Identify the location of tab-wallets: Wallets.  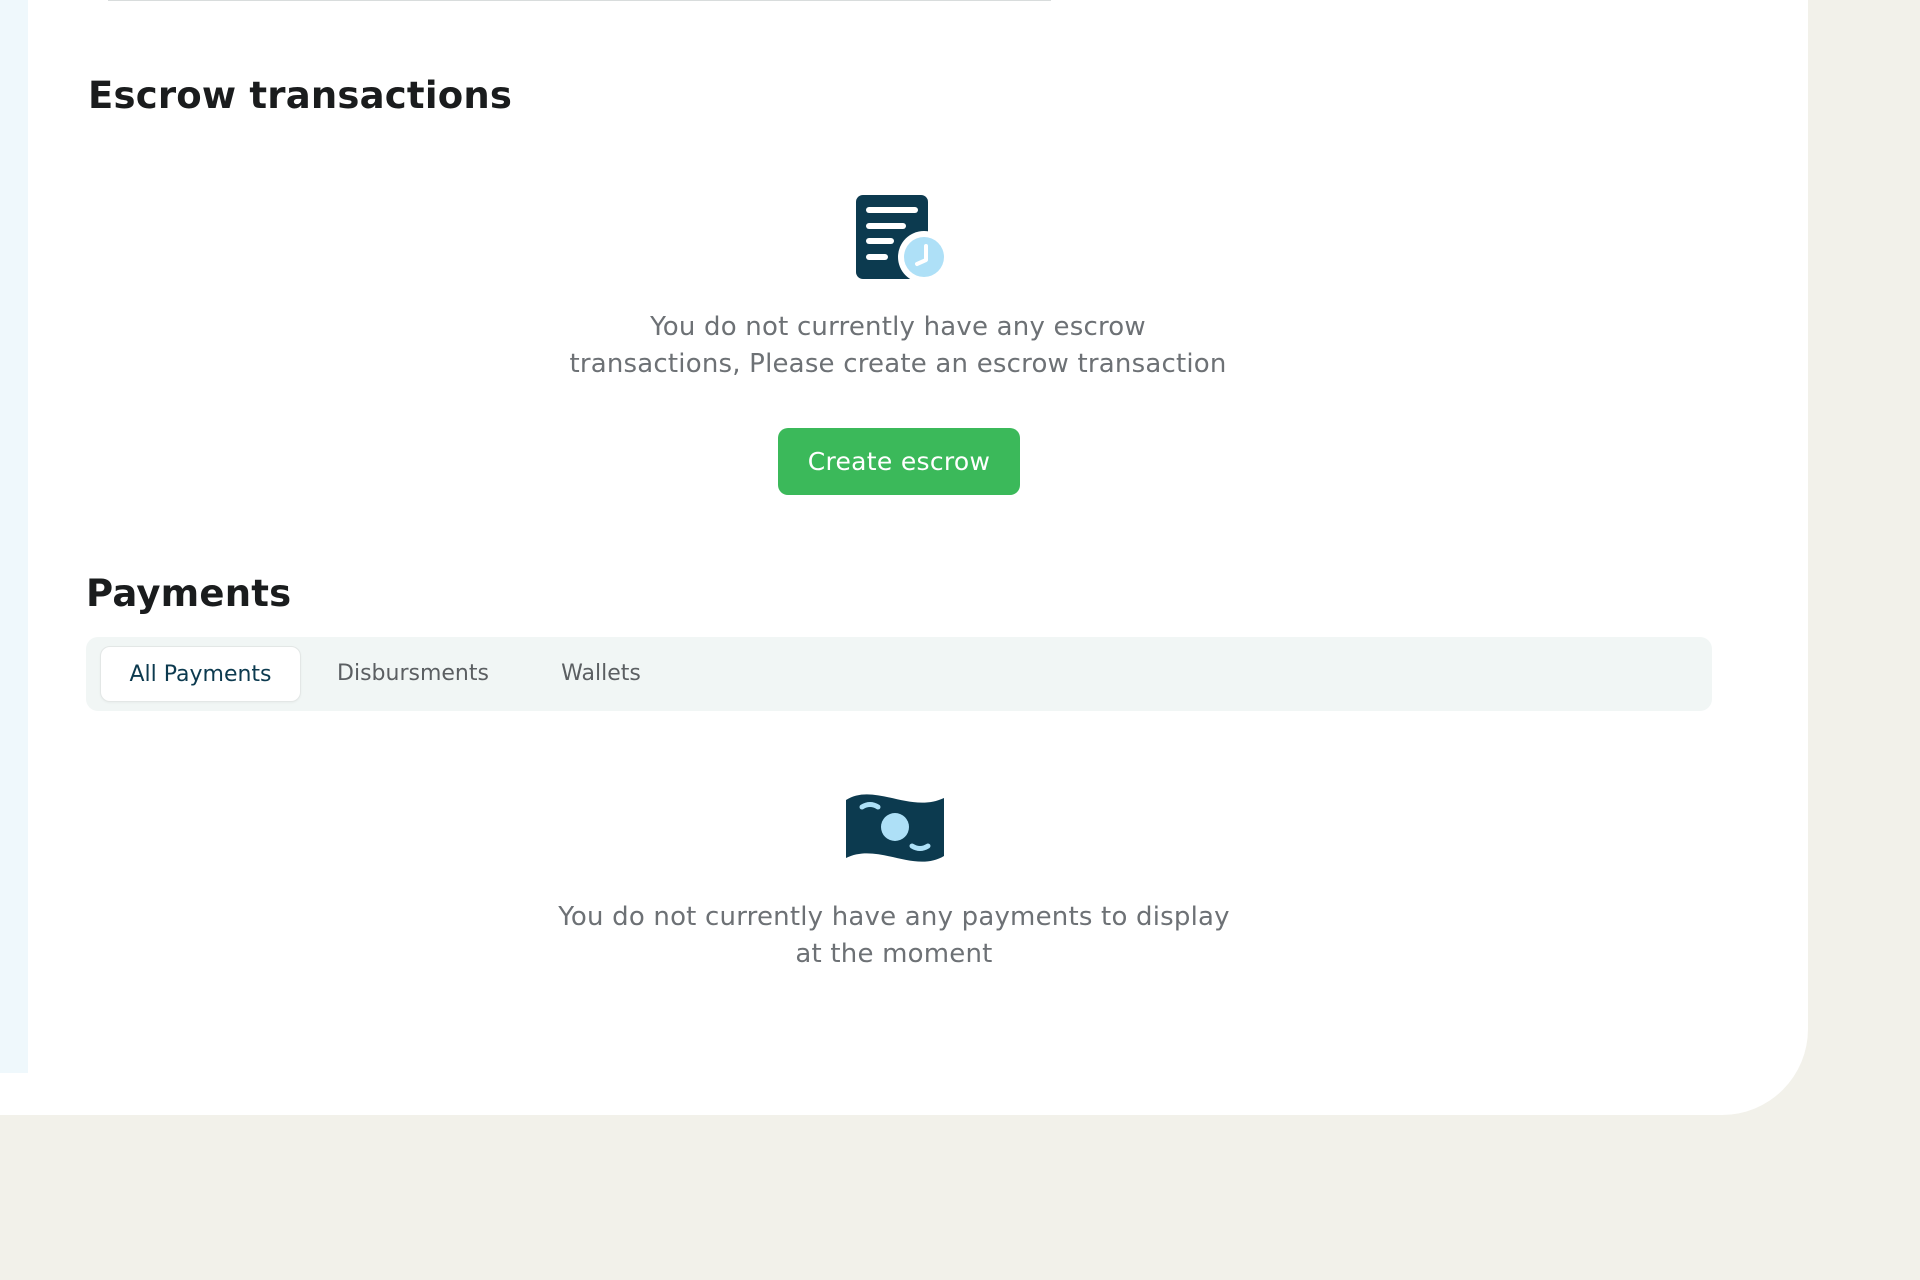
(601, 674).